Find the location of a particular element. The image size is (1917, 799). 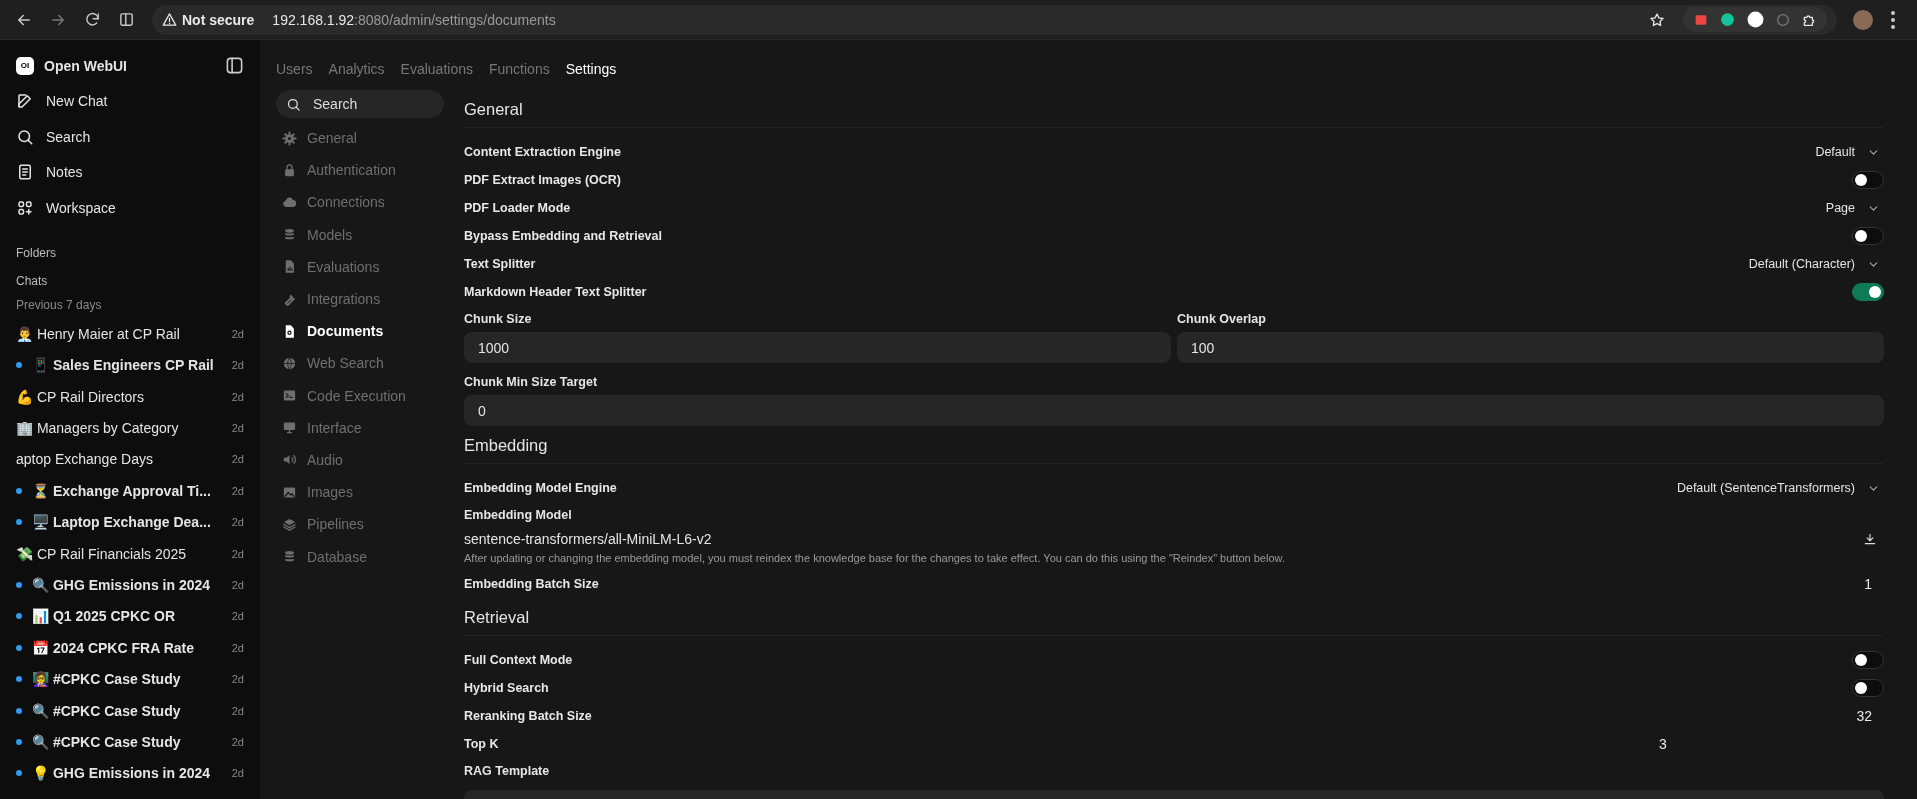

reload-icon is located at coordinates (92, 19).